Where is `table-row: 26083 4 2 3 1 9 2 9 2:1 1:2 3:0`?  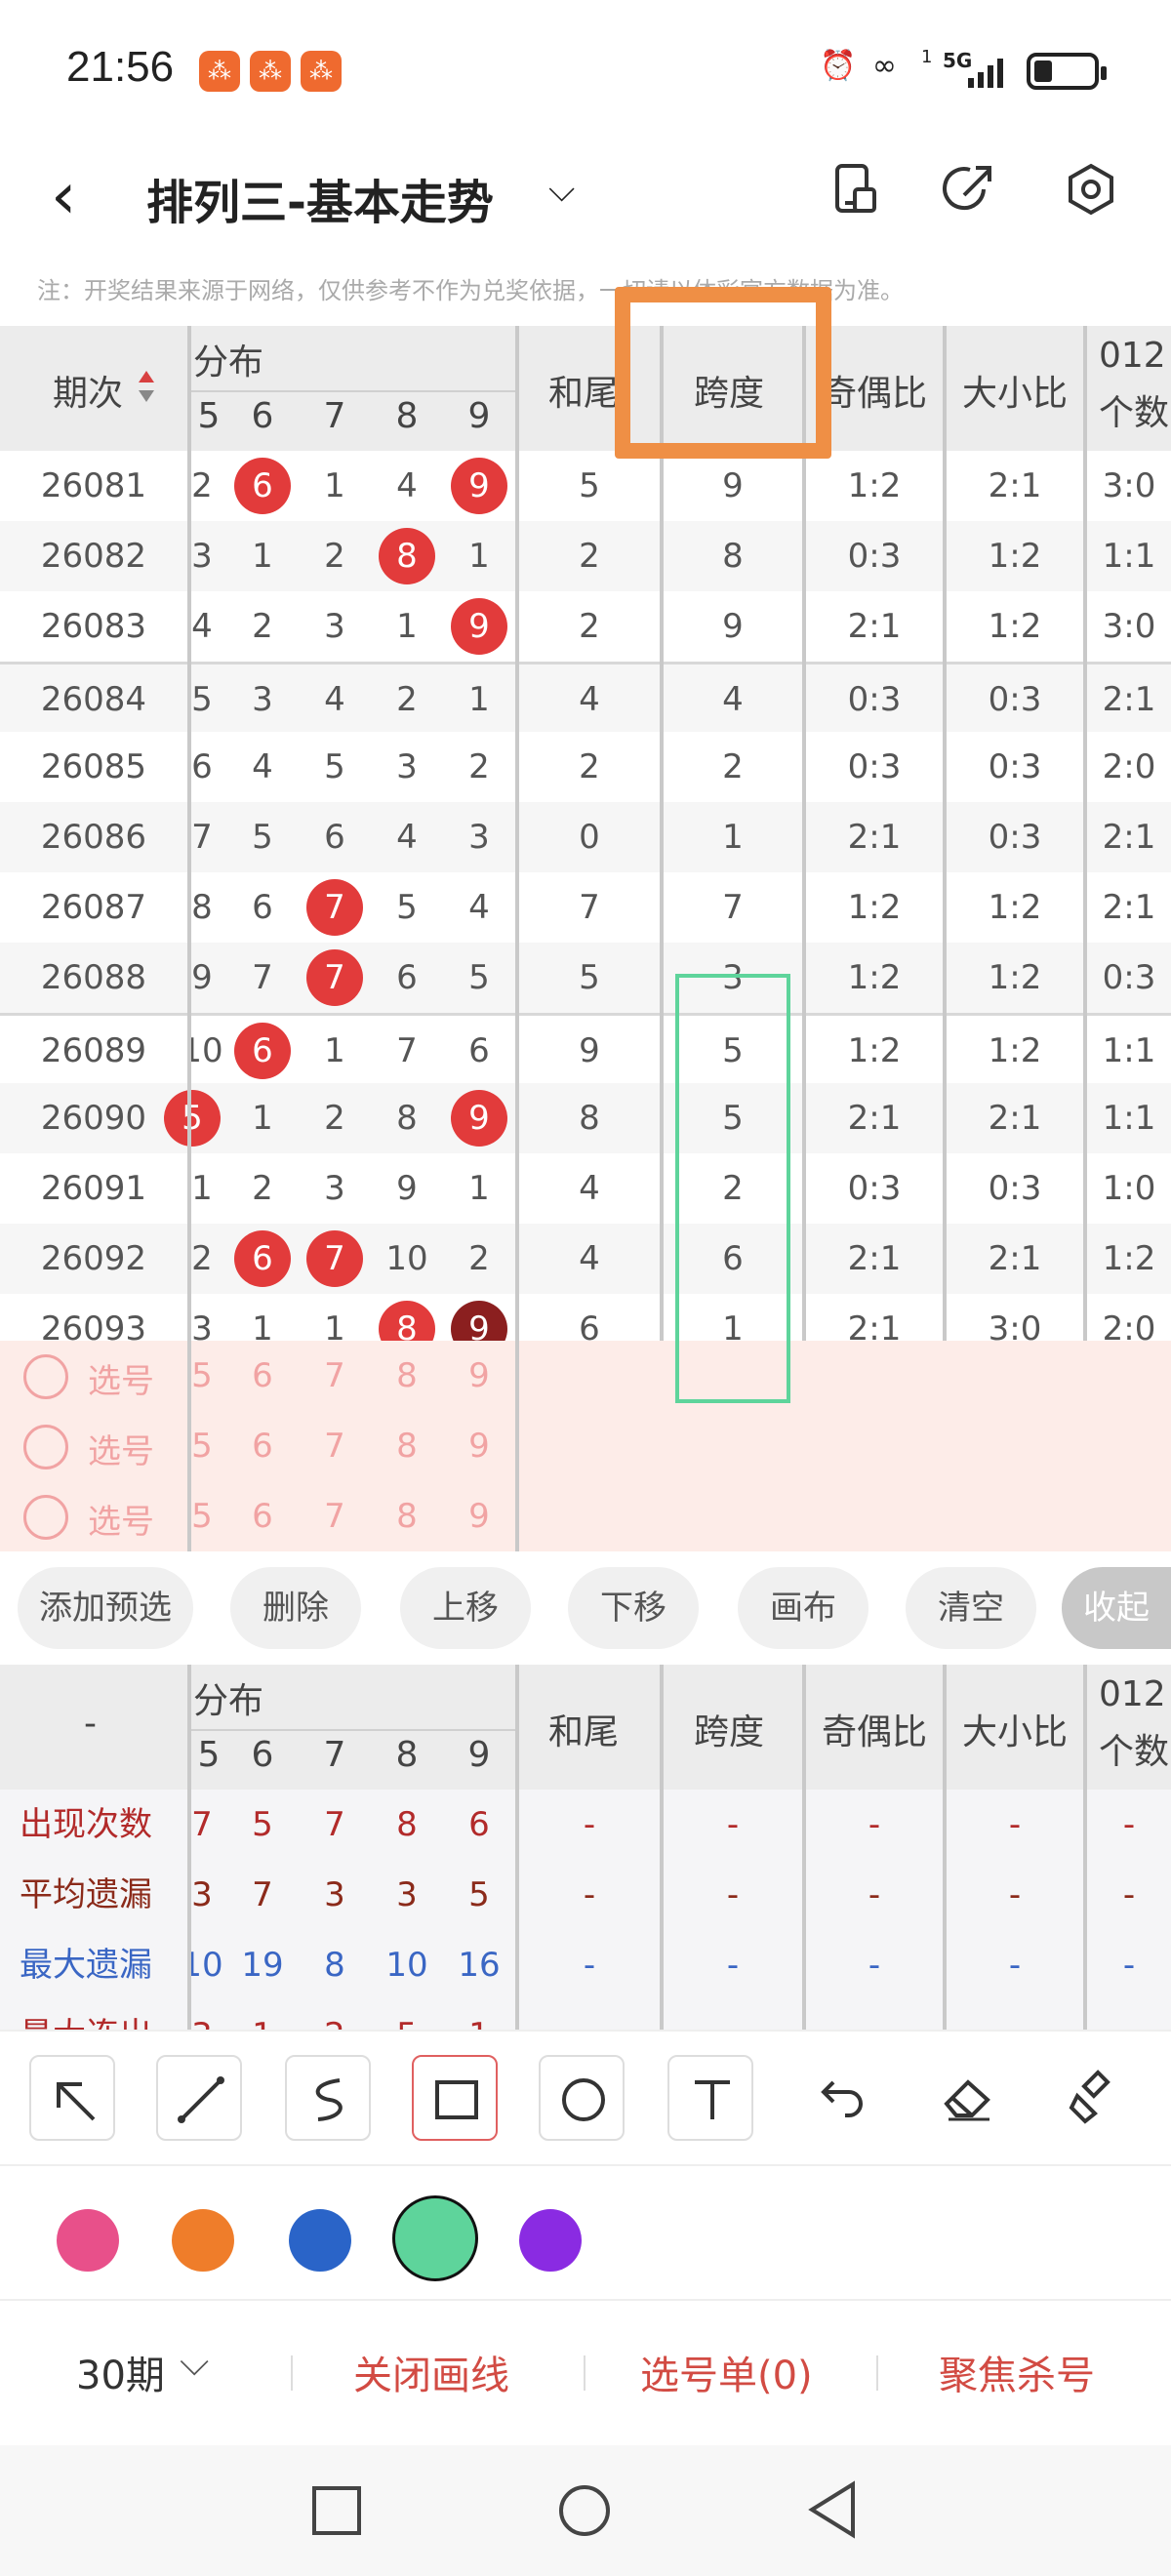 table-row: 26083 4 2 3 1 9 2 9 2:1 1:2 3:0 is located at coordinates (585, 626).